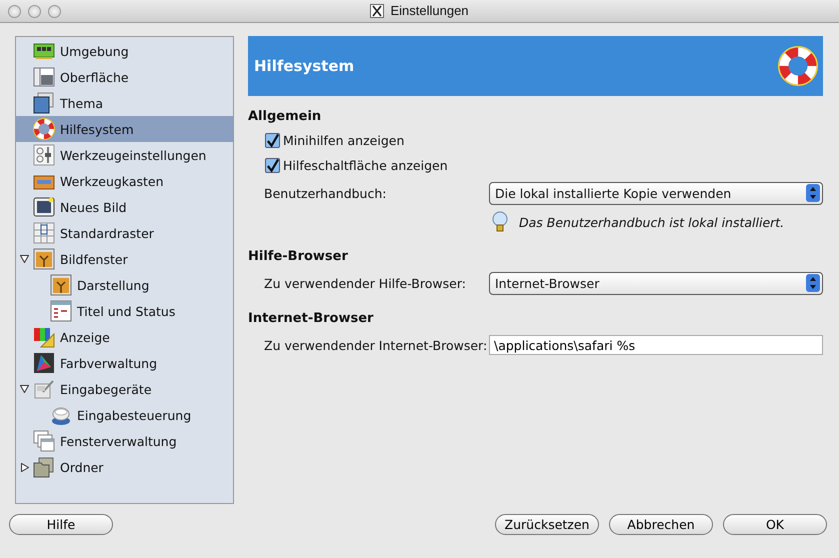  What do you see at coordinates (535, 165) in the screenshot?
I see `checkbox-option: Hilfeschaltfläche anzeigen` at bounding box center [535, 165].